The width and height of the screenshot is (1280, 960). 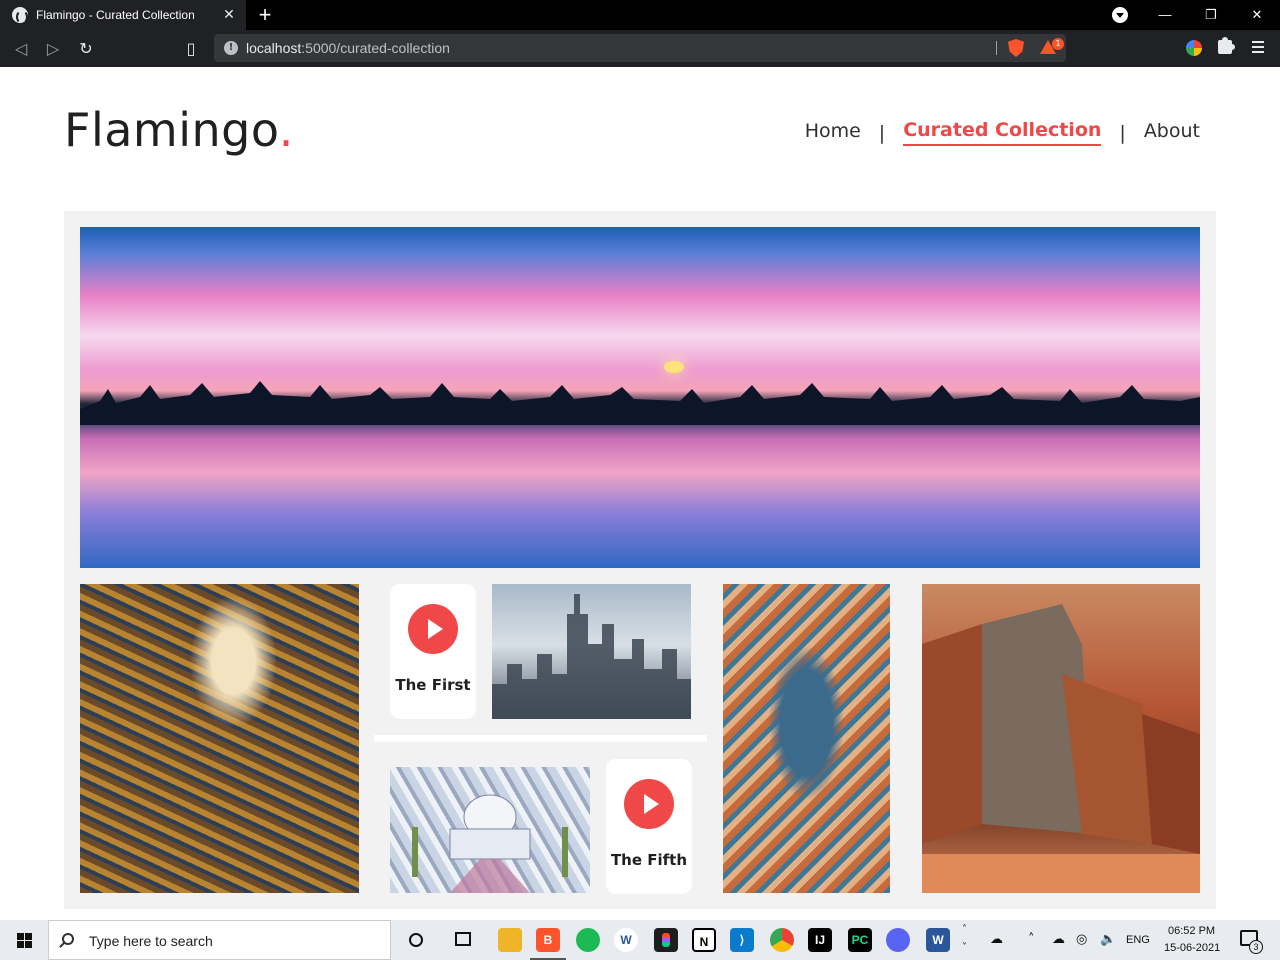 What do you see at coordinates (191, 49) in the screenshot?
I see `bookmark-icon: ▯` at bounding box center [191, 49].